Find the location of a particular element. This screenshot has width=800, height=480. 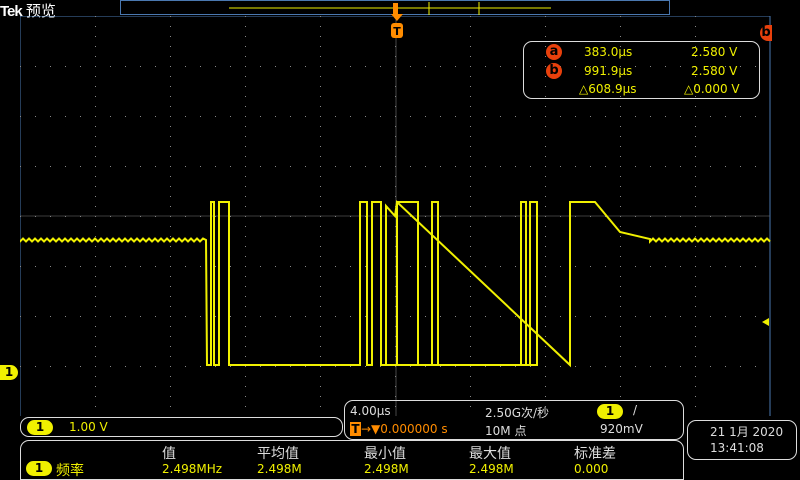

record-overview is located at coordinates (395, 8).